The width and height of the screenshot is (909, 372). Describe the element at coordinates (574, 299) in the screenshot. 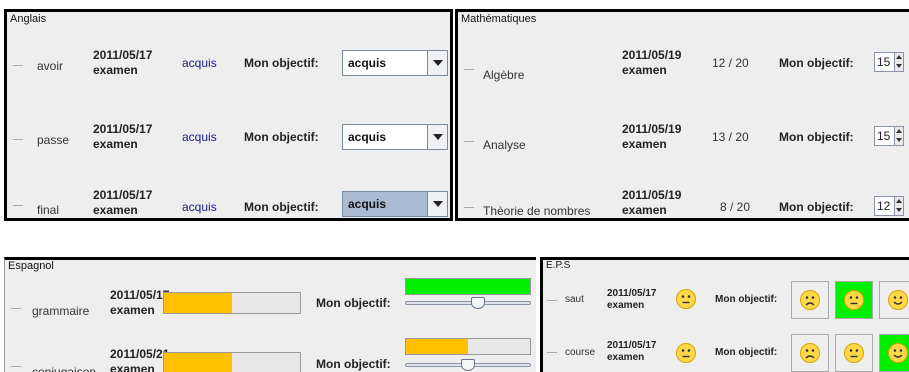

I see `subject-label: saut` at that location.